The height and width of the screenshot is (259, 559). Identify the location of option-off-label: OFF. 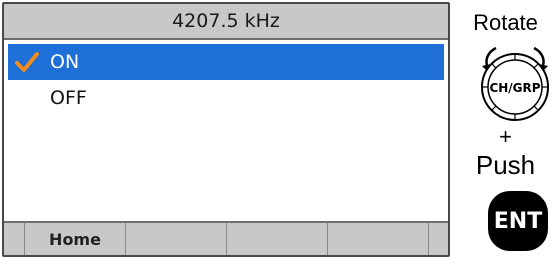
(68, 98).